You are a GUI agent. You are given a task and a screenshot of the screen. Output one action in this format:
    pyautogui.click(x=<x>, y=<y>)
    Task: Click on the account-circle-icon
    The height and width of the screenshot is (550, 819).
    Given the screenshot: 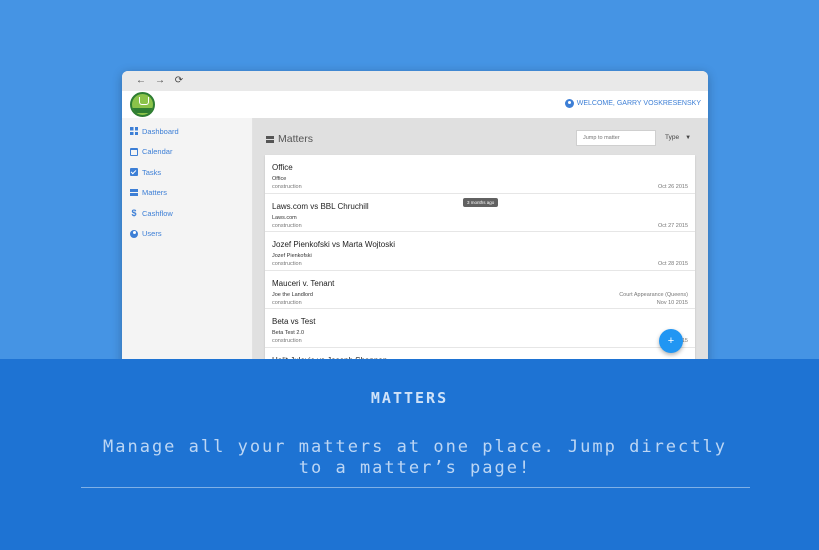 What is the action you would take?
    pyautogui.click(x=569, y=103)
    